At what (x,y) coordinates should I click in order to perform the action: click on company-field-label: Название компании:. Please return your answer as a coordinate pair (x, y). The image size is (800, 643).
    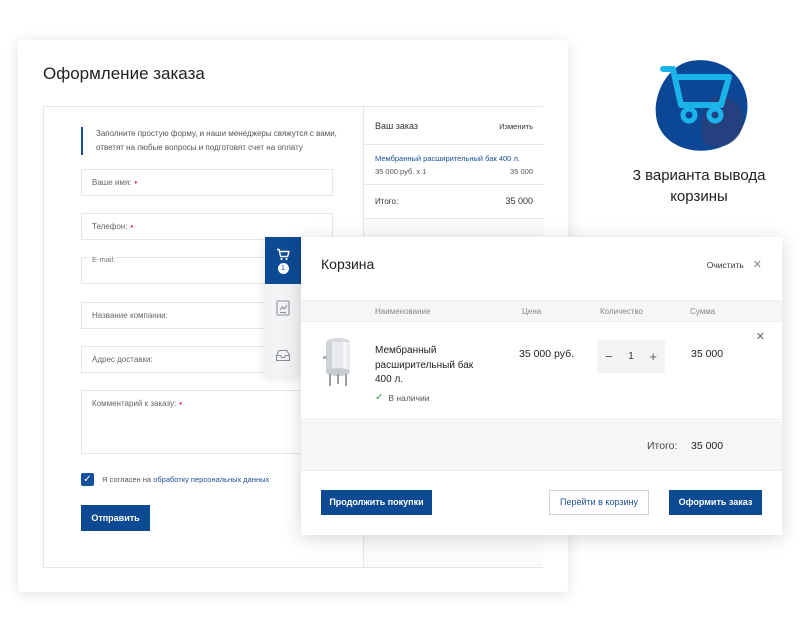
    Looking at the image, I should click on (130, 315).